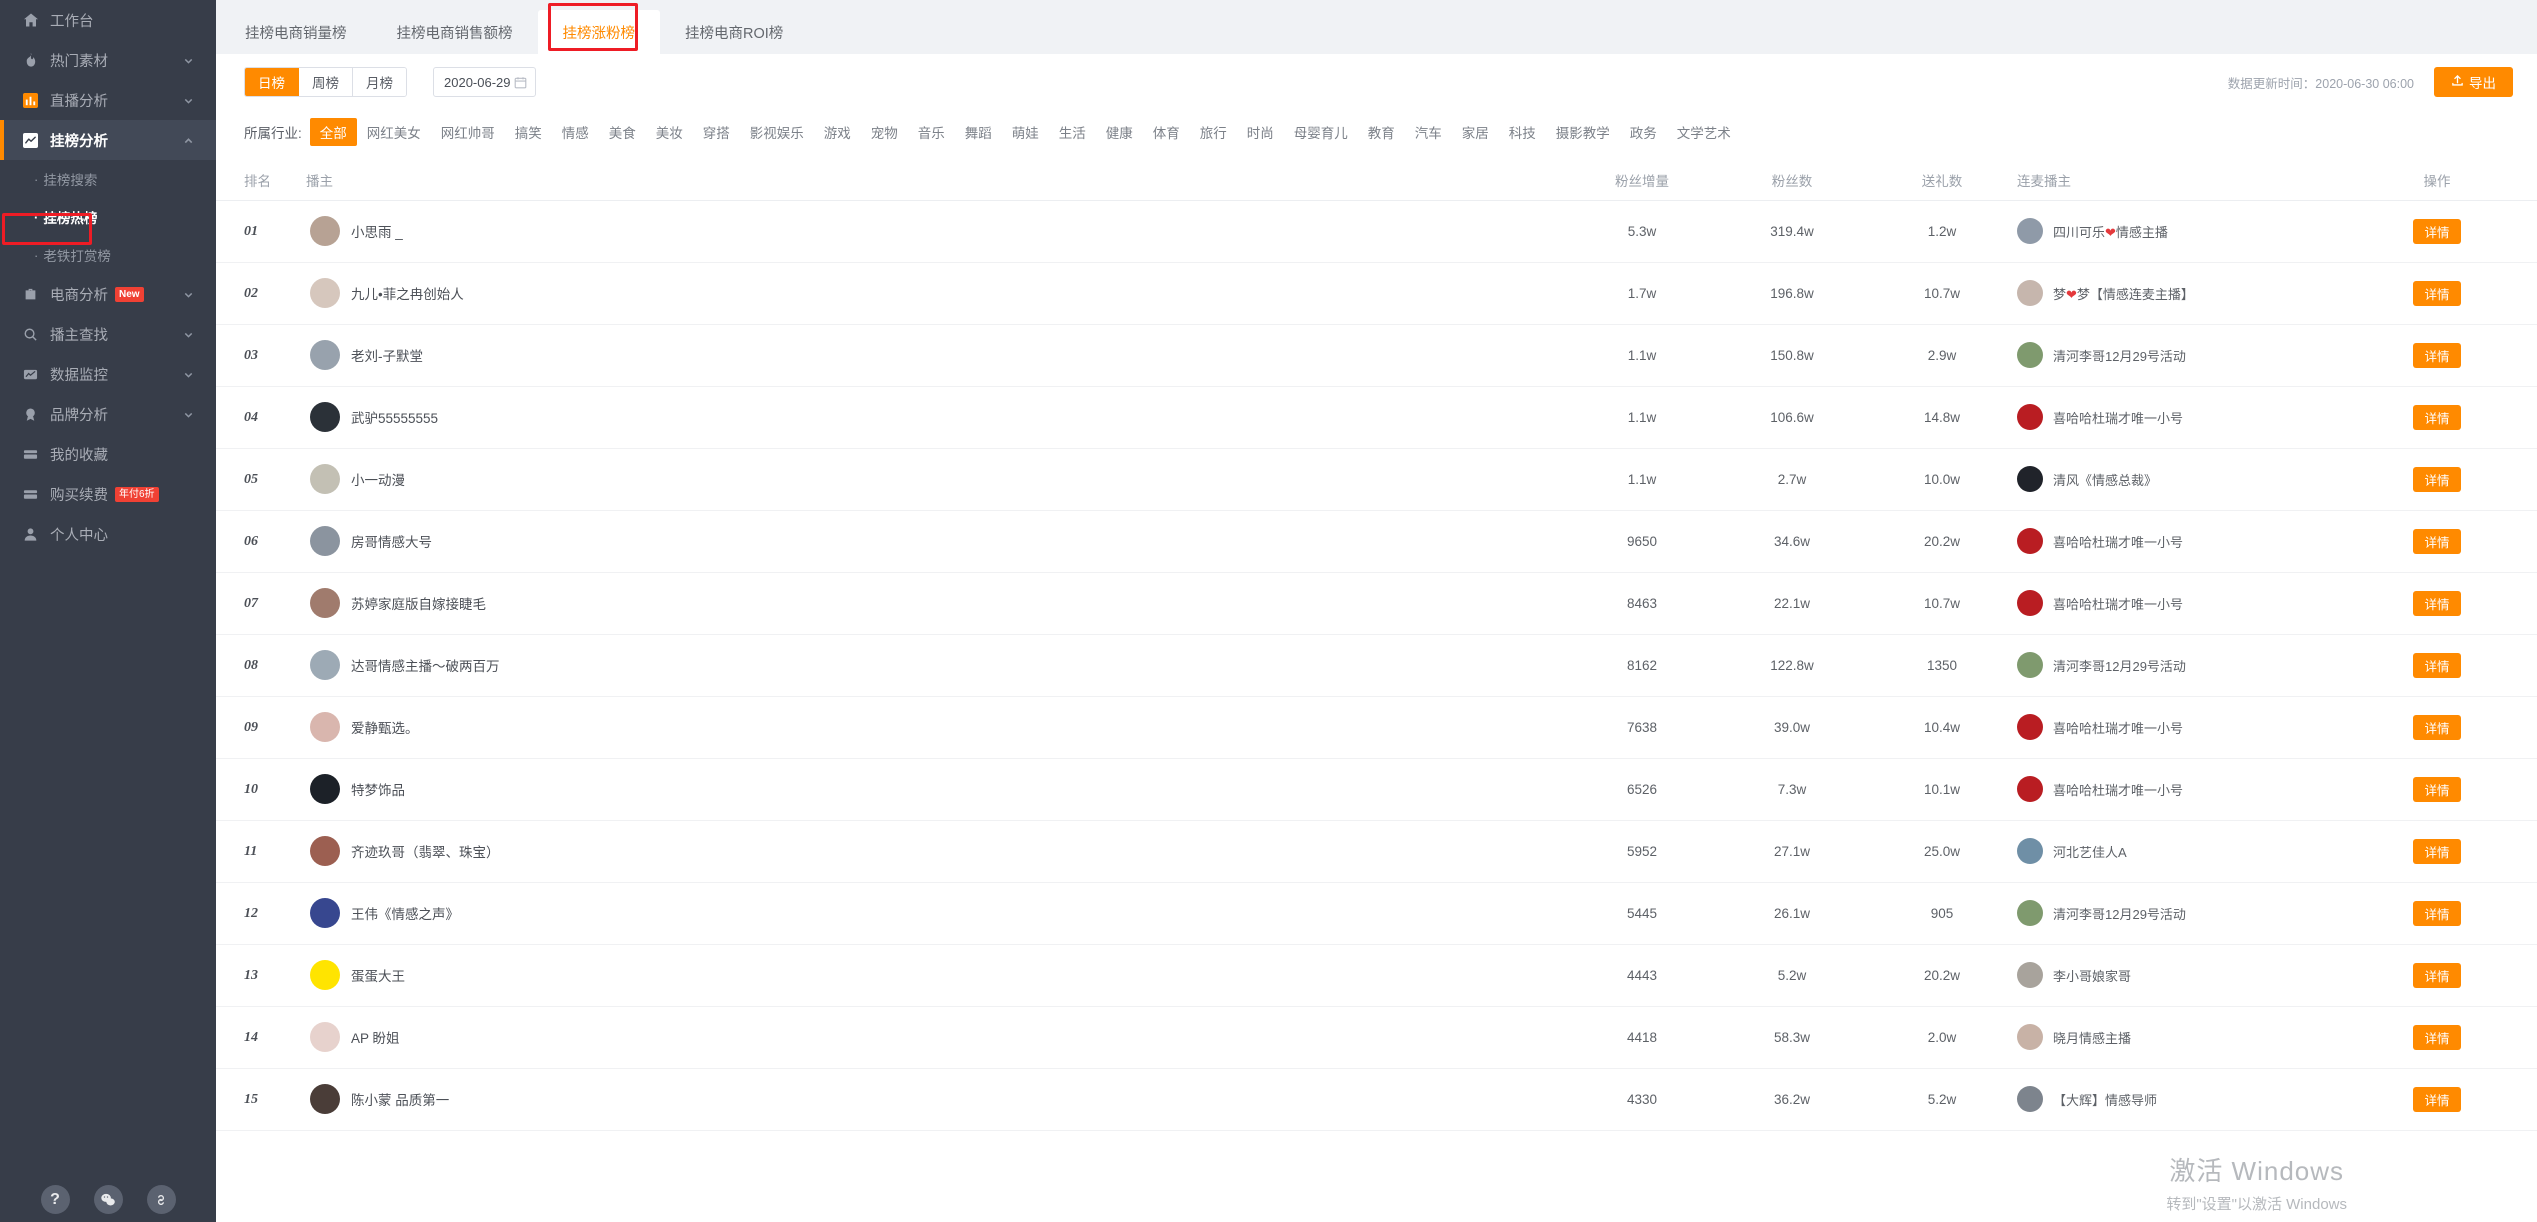 Image resolution: width=2537 pixels, height=1222 pixels. I want to click on industry-chip-22: 家居, so click(1475, 132).